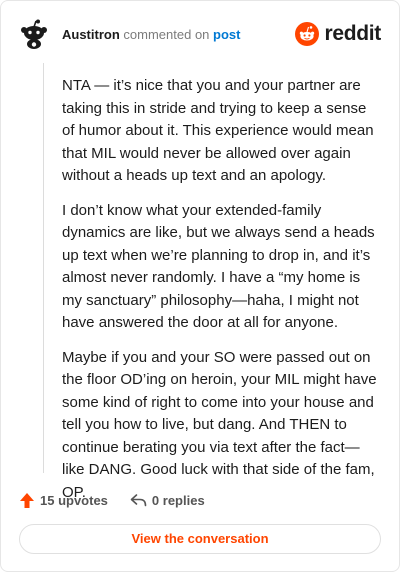  Describe the element at coordinates (74, 500) in the screenshot. I see `upvote-count: 15 upvotes` at that location.